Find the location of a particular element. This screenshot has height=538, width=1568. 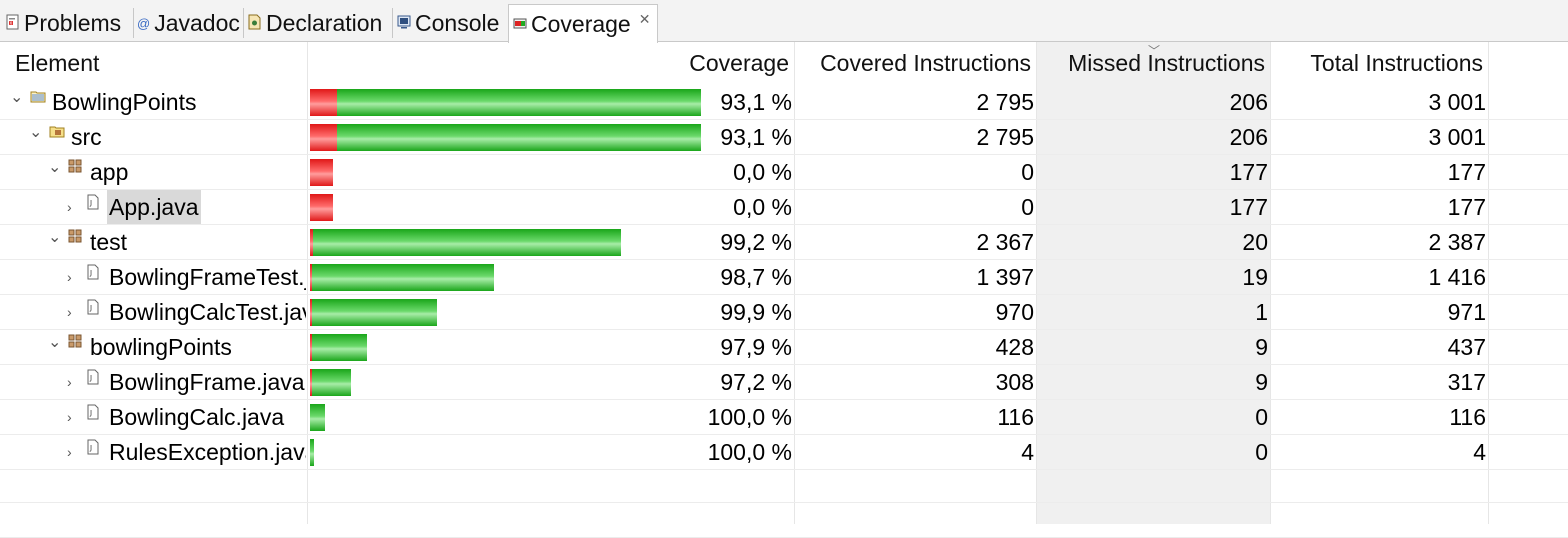

tab-label: Coverage is located at coordinates (581, 23).